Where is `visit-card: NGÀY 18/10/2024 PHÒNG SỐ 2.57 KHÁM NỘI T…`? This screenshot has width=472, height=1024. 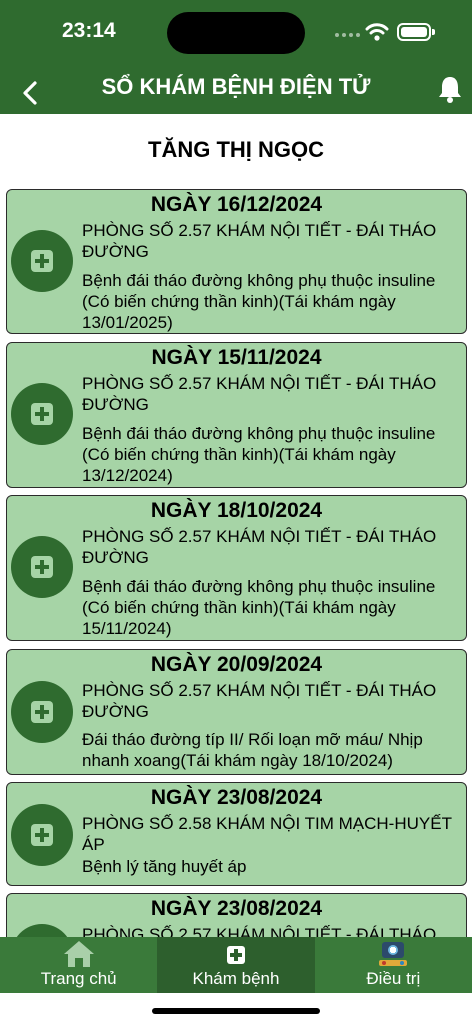
visit-card: NGÀY 18/10/2024 PHÒNG SỐ 2.57 KHÁM NỘI T… is located at coordinates (236, 568).